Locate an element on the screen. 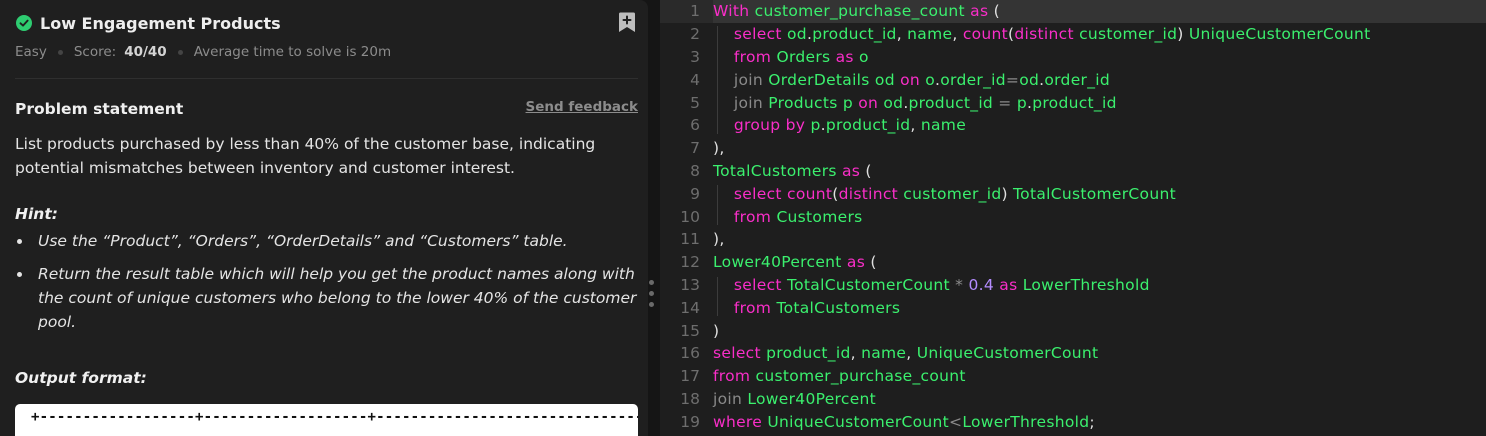  code-line: 11), is located at coordinates (1073, 239).